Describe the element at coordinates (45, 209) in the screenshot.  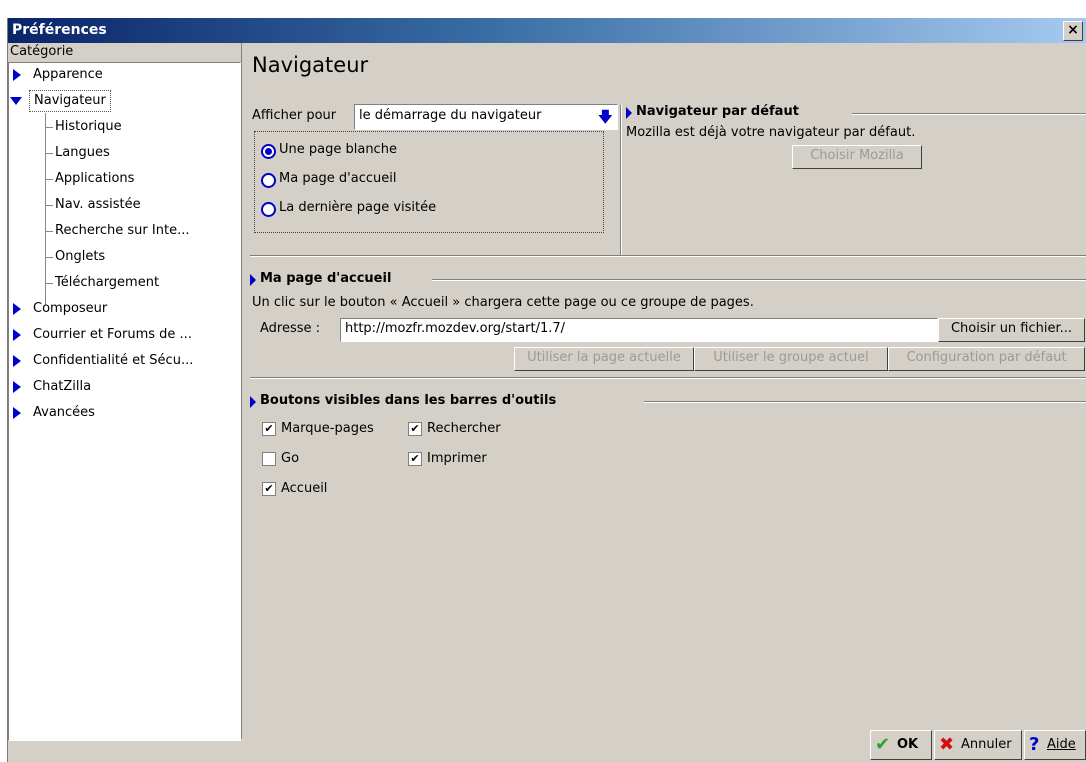
I see `tree-branch-line` at that location.